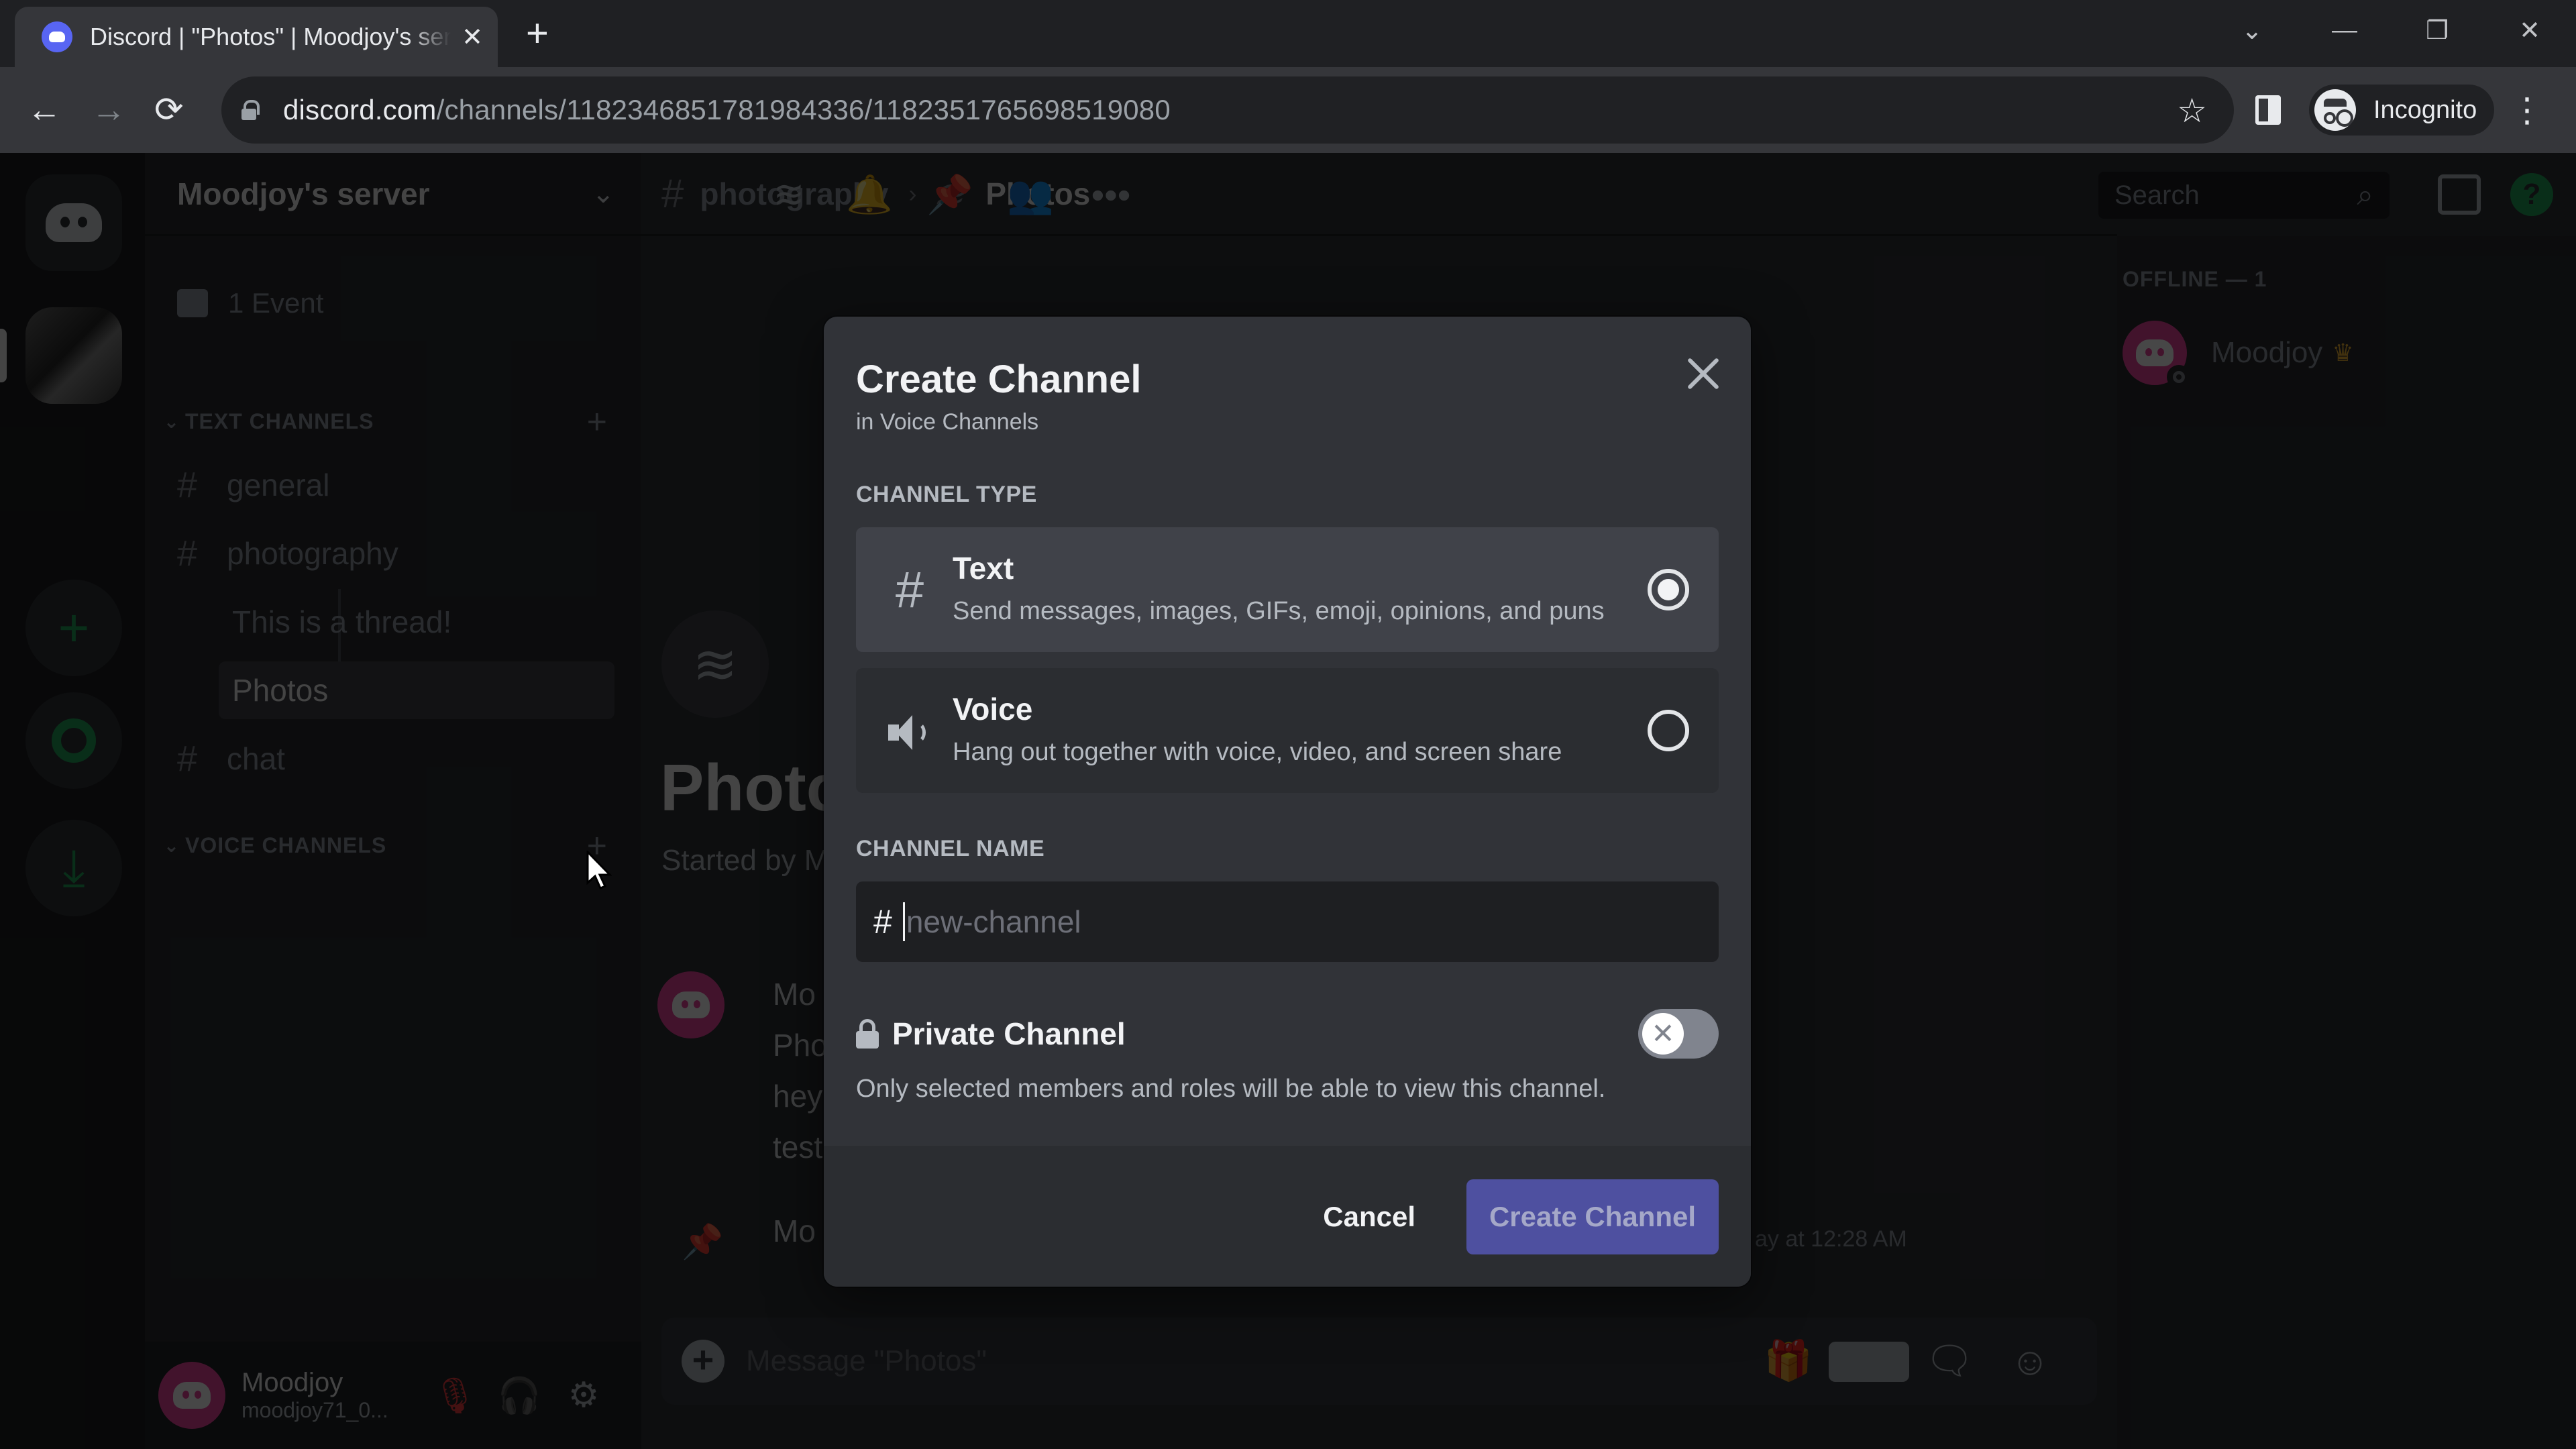  I want to click on radio-voice-unselected, so click(1668, 730).